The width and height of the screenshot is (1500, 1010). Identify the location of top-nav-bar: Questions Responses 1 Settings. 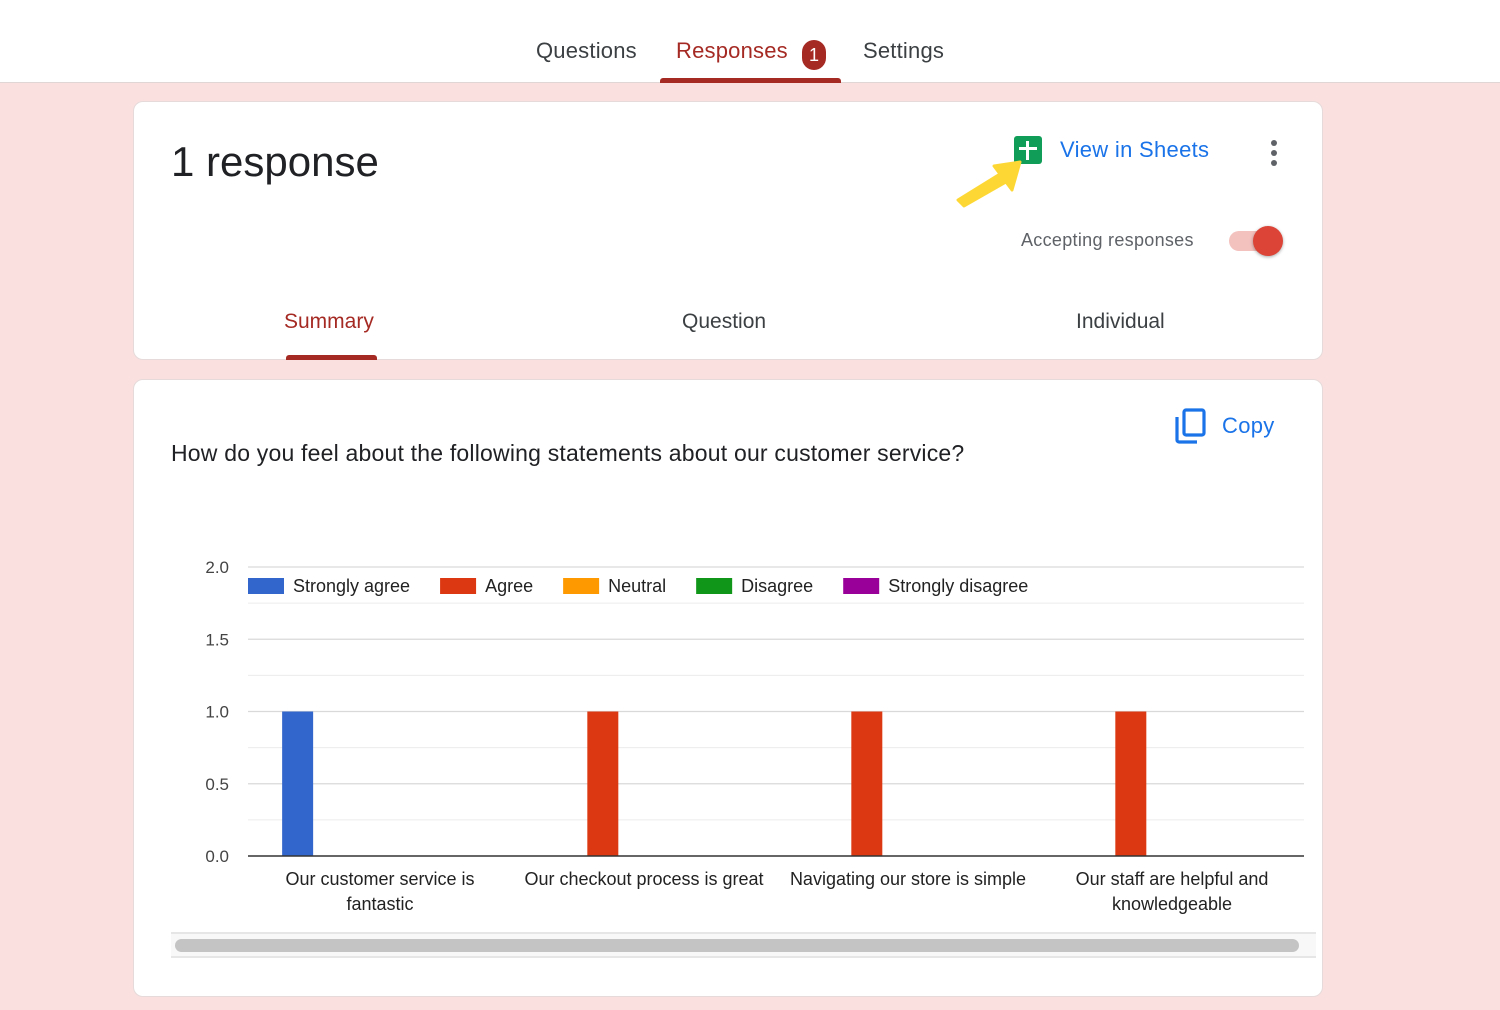
(750, 41).